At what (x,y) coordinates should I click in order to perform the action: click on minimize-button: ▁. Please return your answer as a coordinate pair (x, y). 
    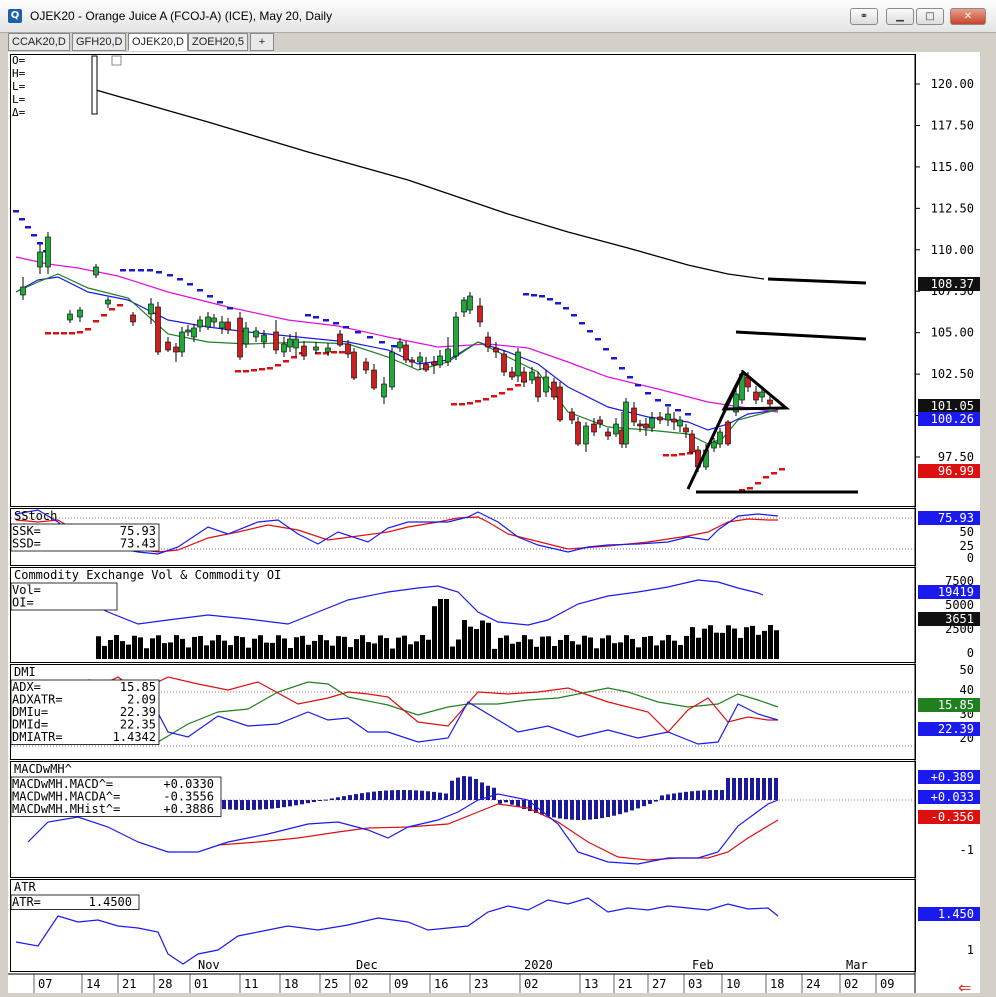
    Looking at the image, I should click on (900, 16).